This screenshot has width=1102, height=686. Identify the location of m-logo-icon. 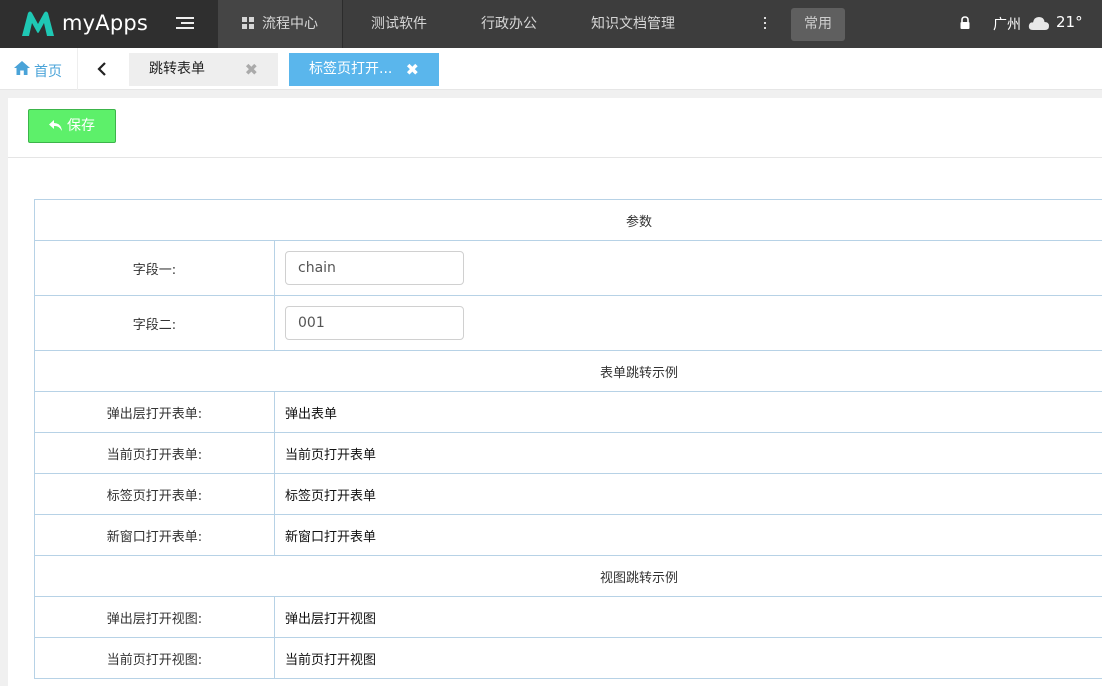
(38, 23).